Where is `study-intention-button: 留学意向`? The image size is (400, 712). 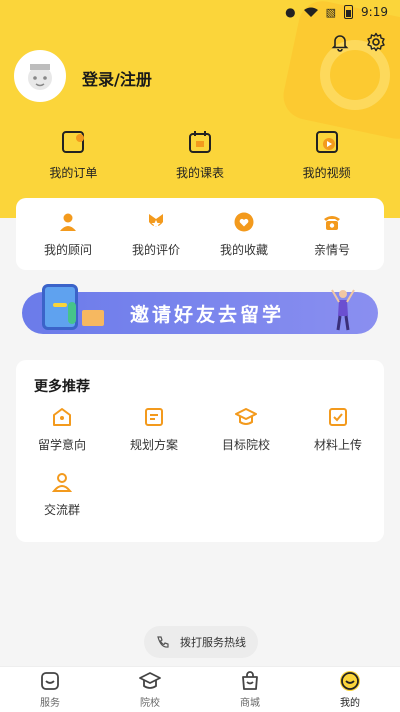 study-intention-button: 留学意向 is located at coordinates (62, 429).